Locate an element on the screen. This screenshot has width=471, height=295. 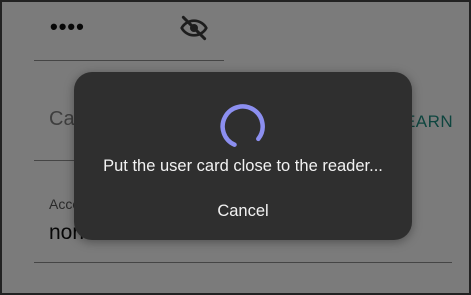
spinner-icon is located at coordinates (243, 126).